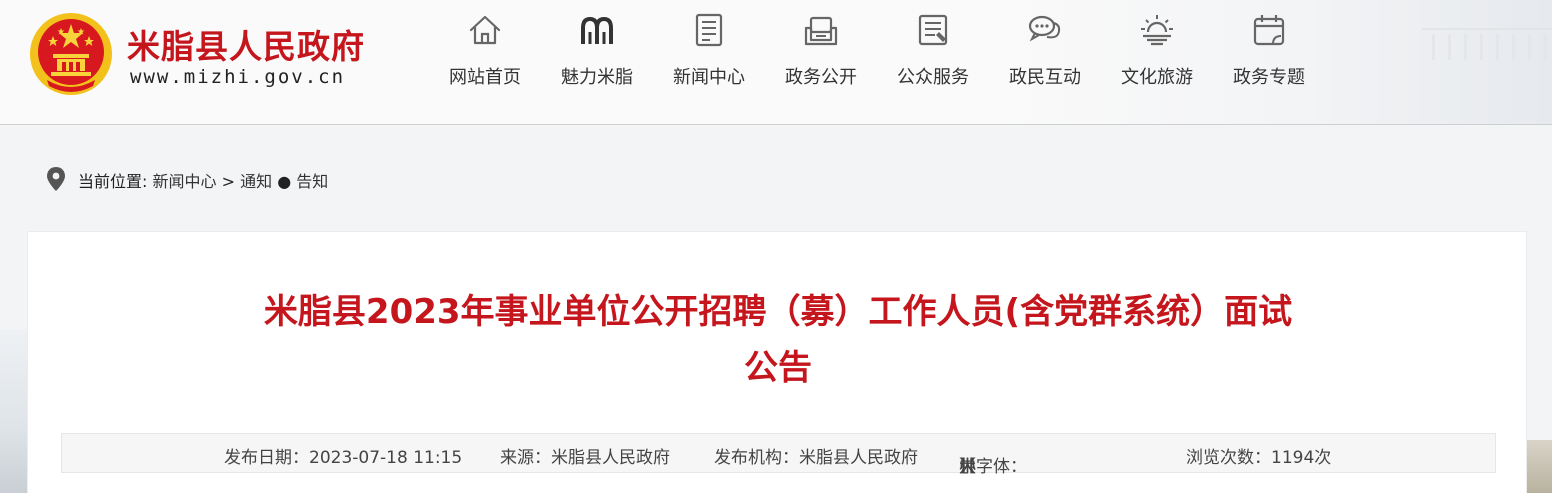  I want to click on nav-label-news-center: 新闻中心, so click(709, 77).